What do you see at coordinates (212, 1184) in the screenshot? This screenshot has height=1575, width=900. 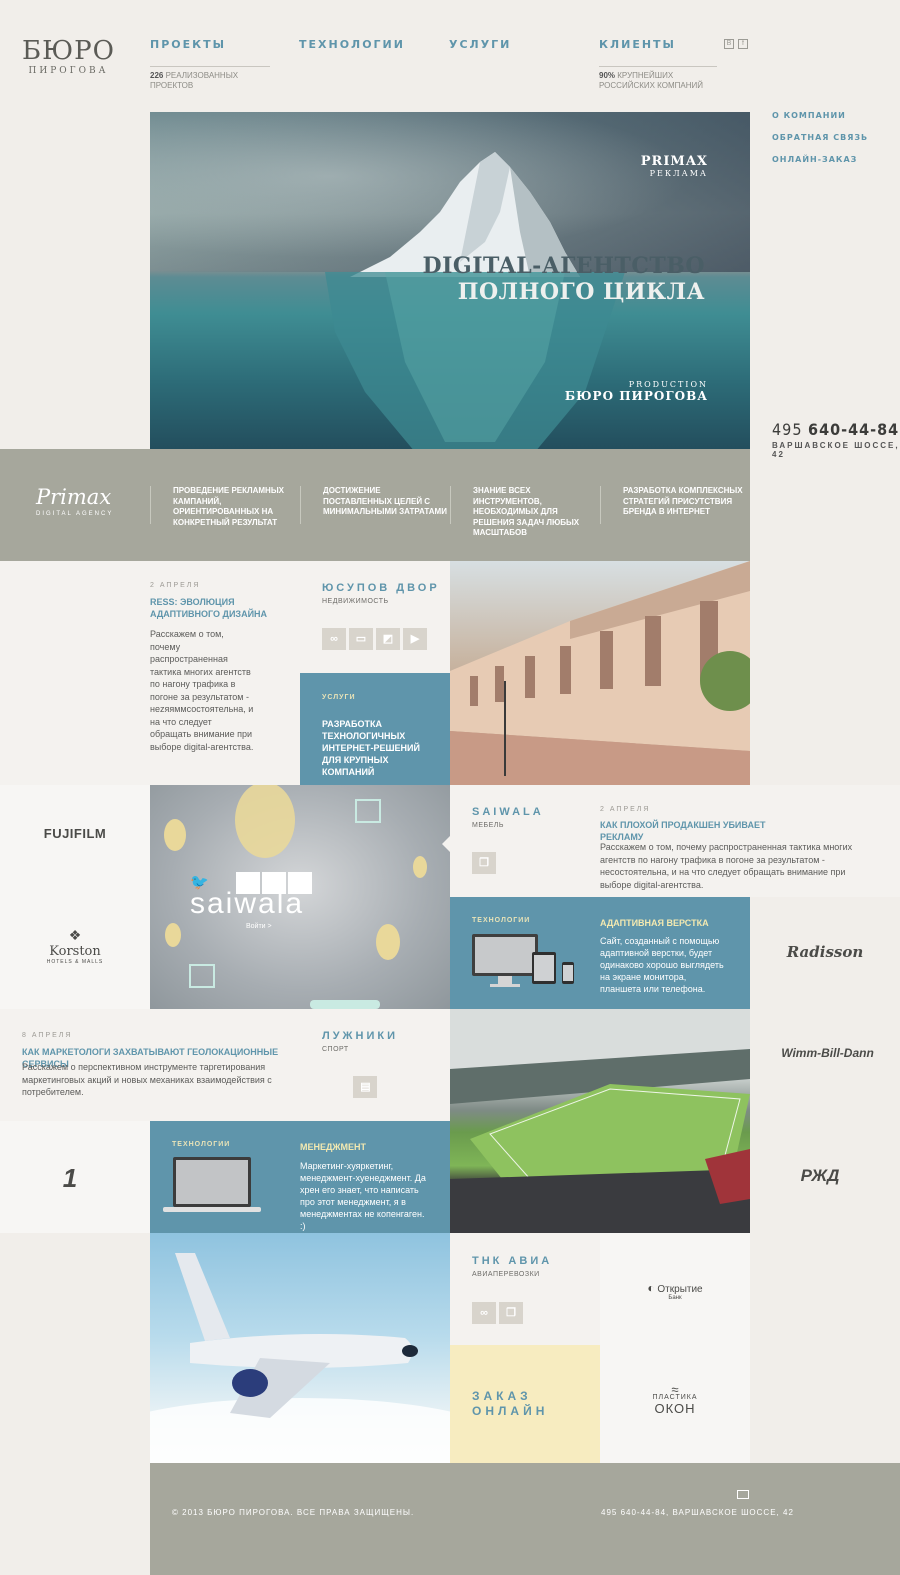 I see `laptop-illustration` at bounding box center [212, 1184].